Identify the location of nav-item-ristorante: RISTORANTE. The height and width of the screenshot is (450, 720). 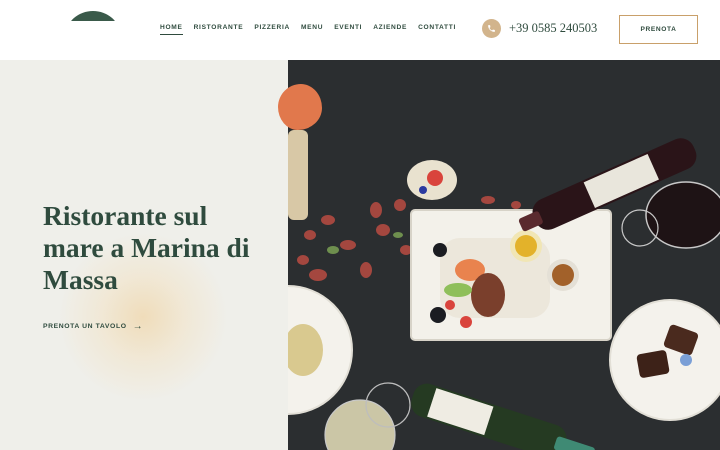
(219, 29).